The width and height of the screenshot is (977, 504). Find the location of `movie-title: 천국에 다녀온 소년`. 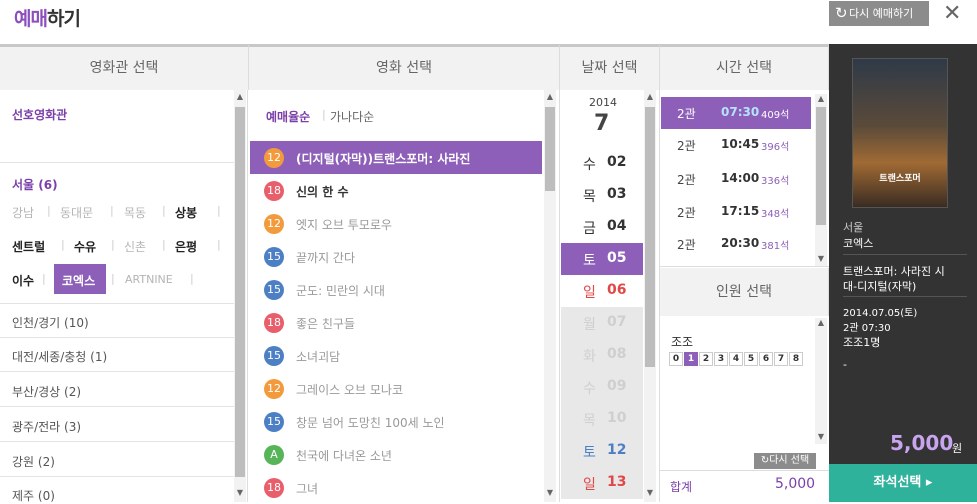

movie-title: 천국에 다녀온 소년 is located at coordinates (344, 456).